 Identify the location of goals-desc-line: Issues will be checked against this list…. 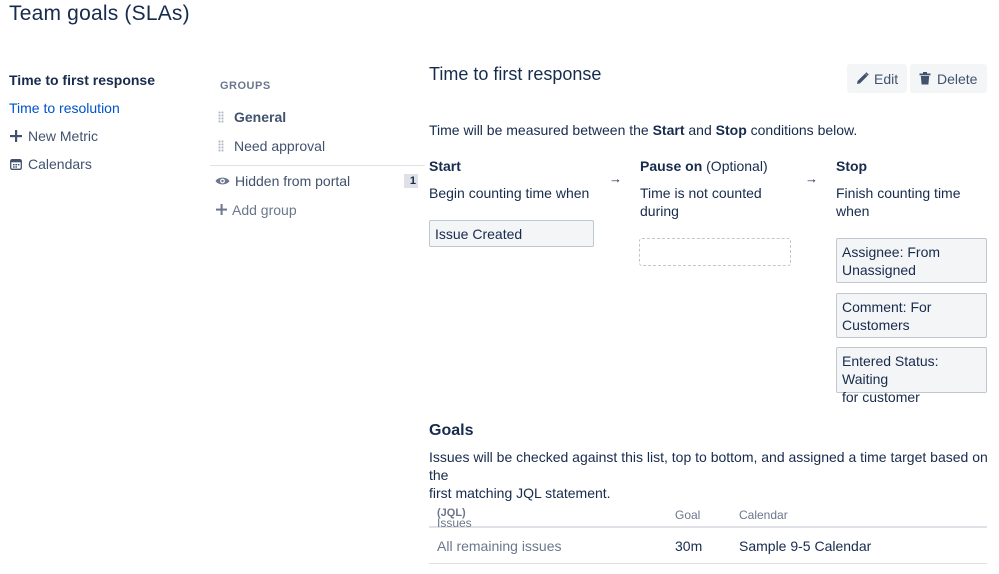
(708, 466).